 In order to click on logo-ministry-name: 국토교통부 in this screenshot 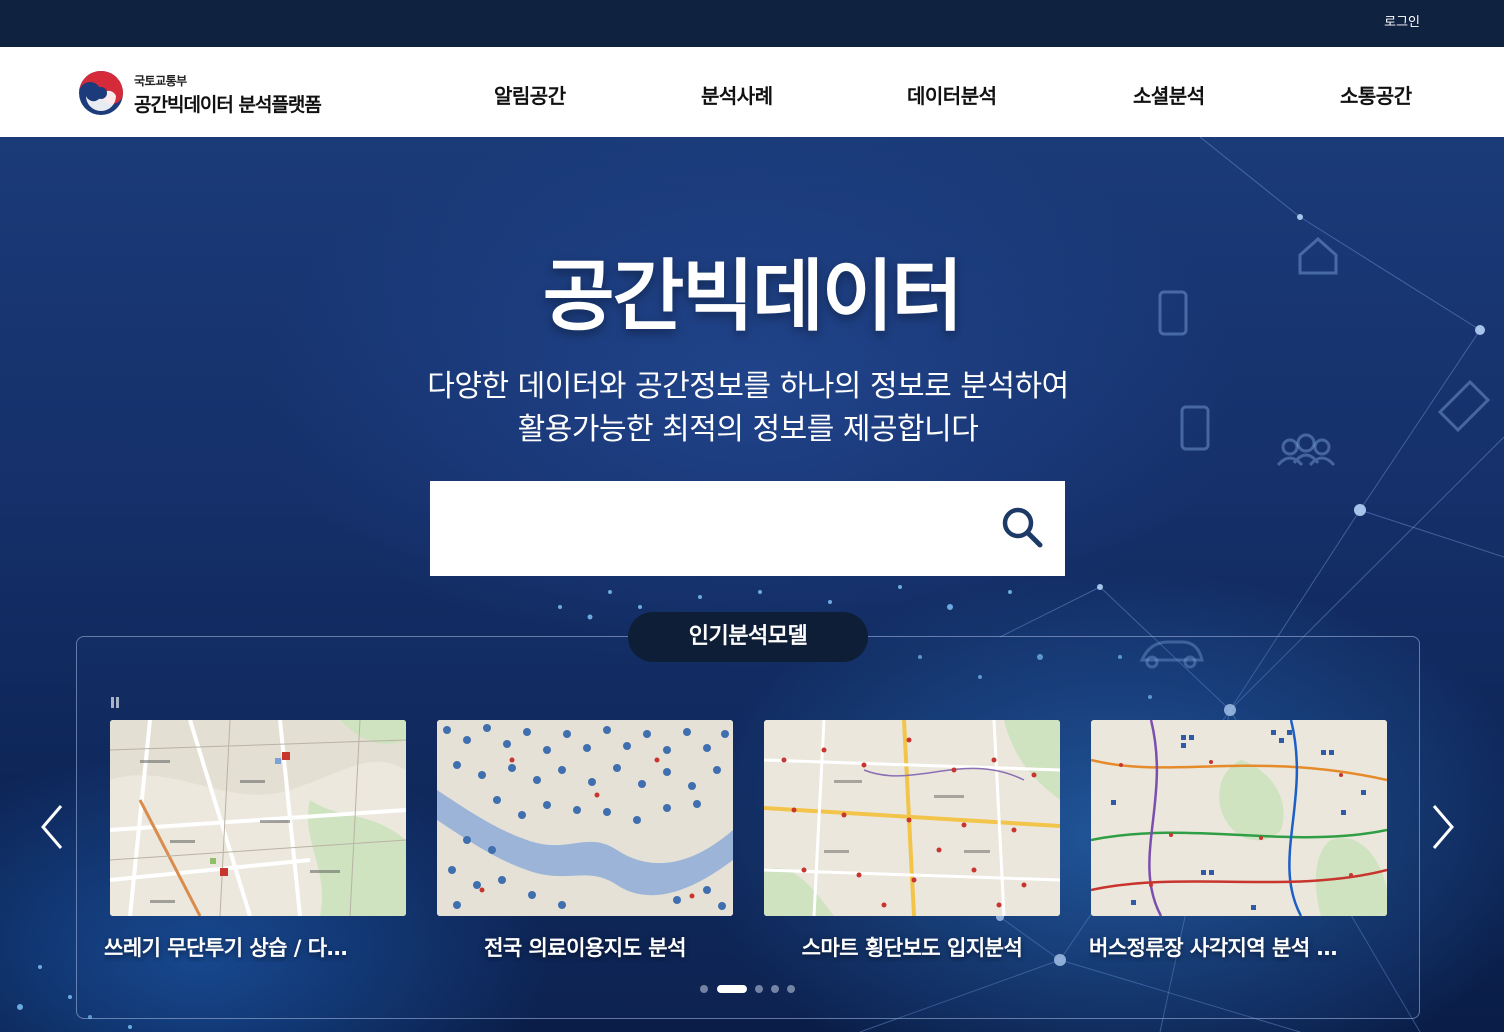, I will do `click(160, 81)`.